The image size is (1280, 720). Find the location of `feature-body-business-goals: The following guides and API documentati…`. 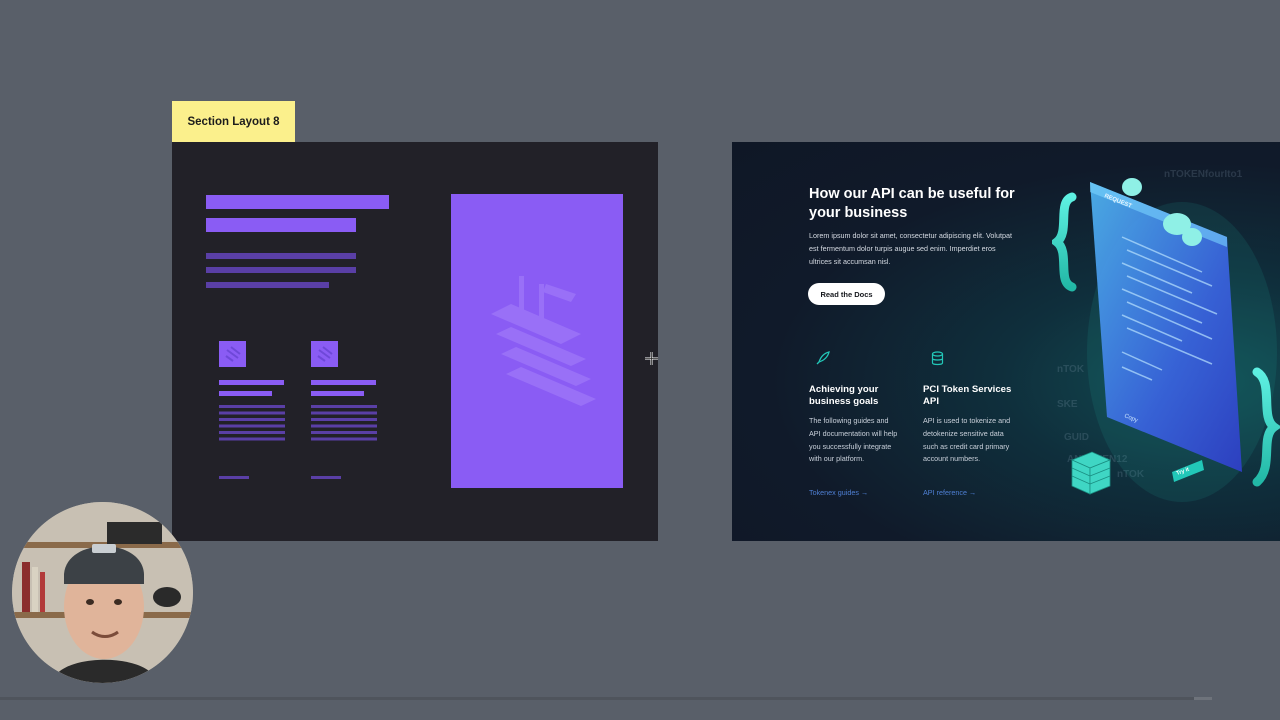

feature-body-business-goals: The following guides and API documentati… is located at coordinates (853, 440).